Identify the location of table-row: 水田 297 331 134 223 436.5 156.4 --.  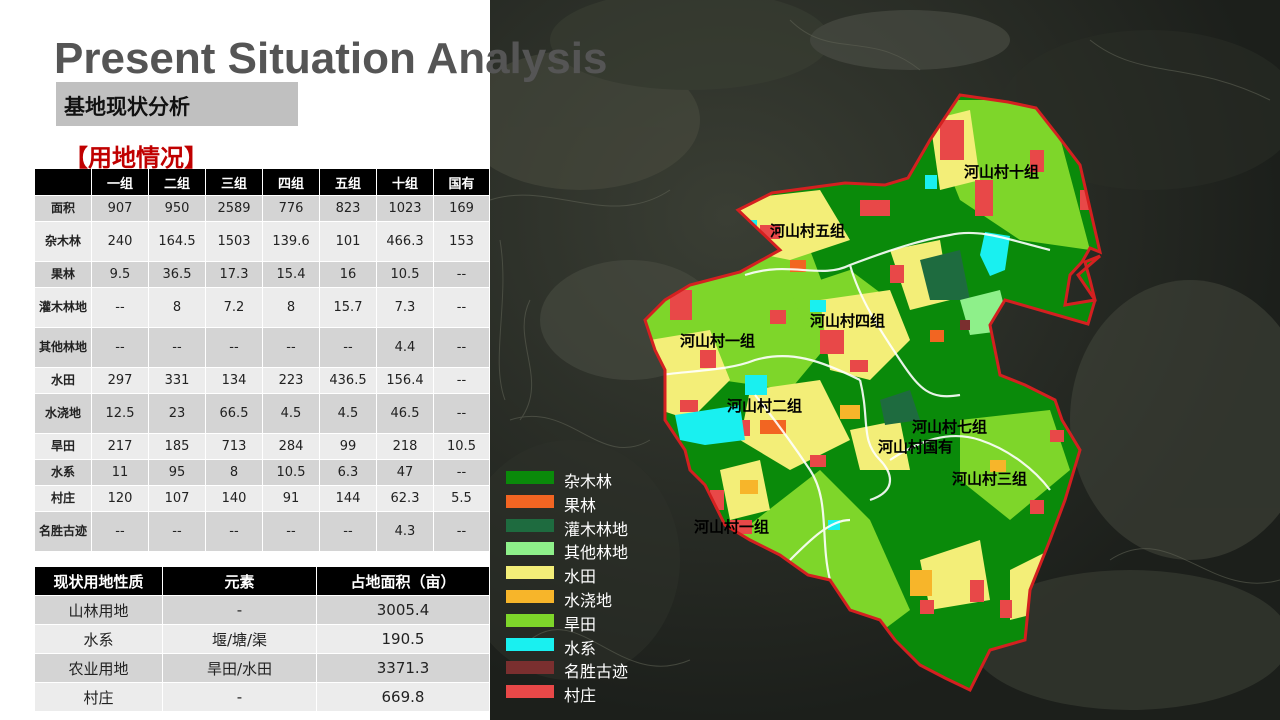
(262, 380).